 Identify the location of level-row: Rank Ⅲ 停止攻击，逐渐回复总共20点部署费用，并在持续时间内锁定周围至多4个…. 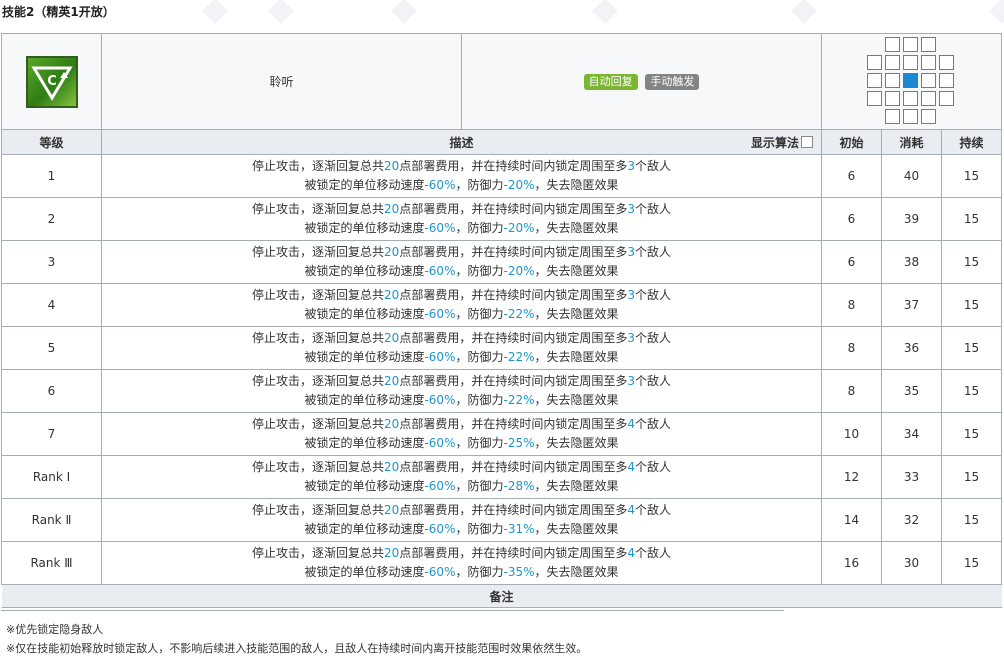
(502, 563).